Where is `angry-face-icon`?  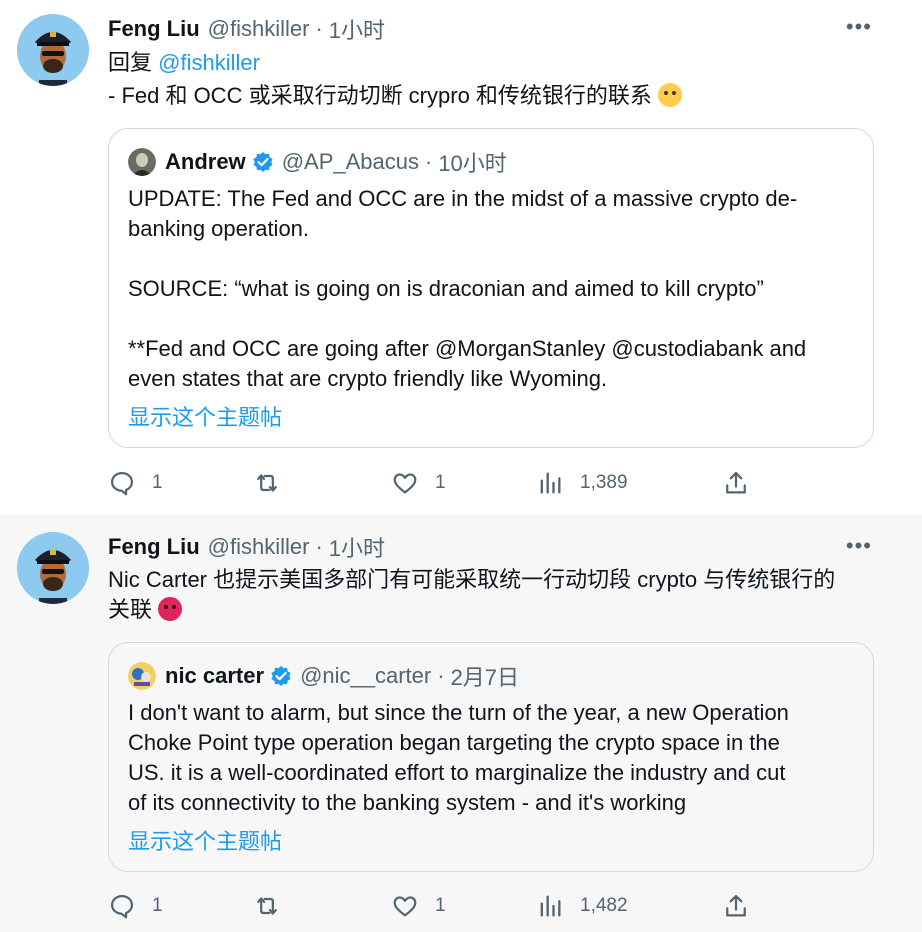
angry-face-icon is located at coordinates (170, 609).